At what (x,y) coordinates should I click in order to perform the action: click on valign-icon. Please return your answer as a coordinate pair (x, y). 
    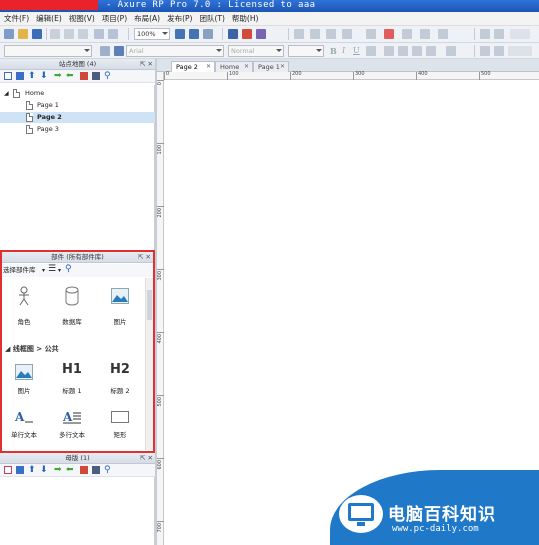
    Looking at the image, I should click on (431, 51).